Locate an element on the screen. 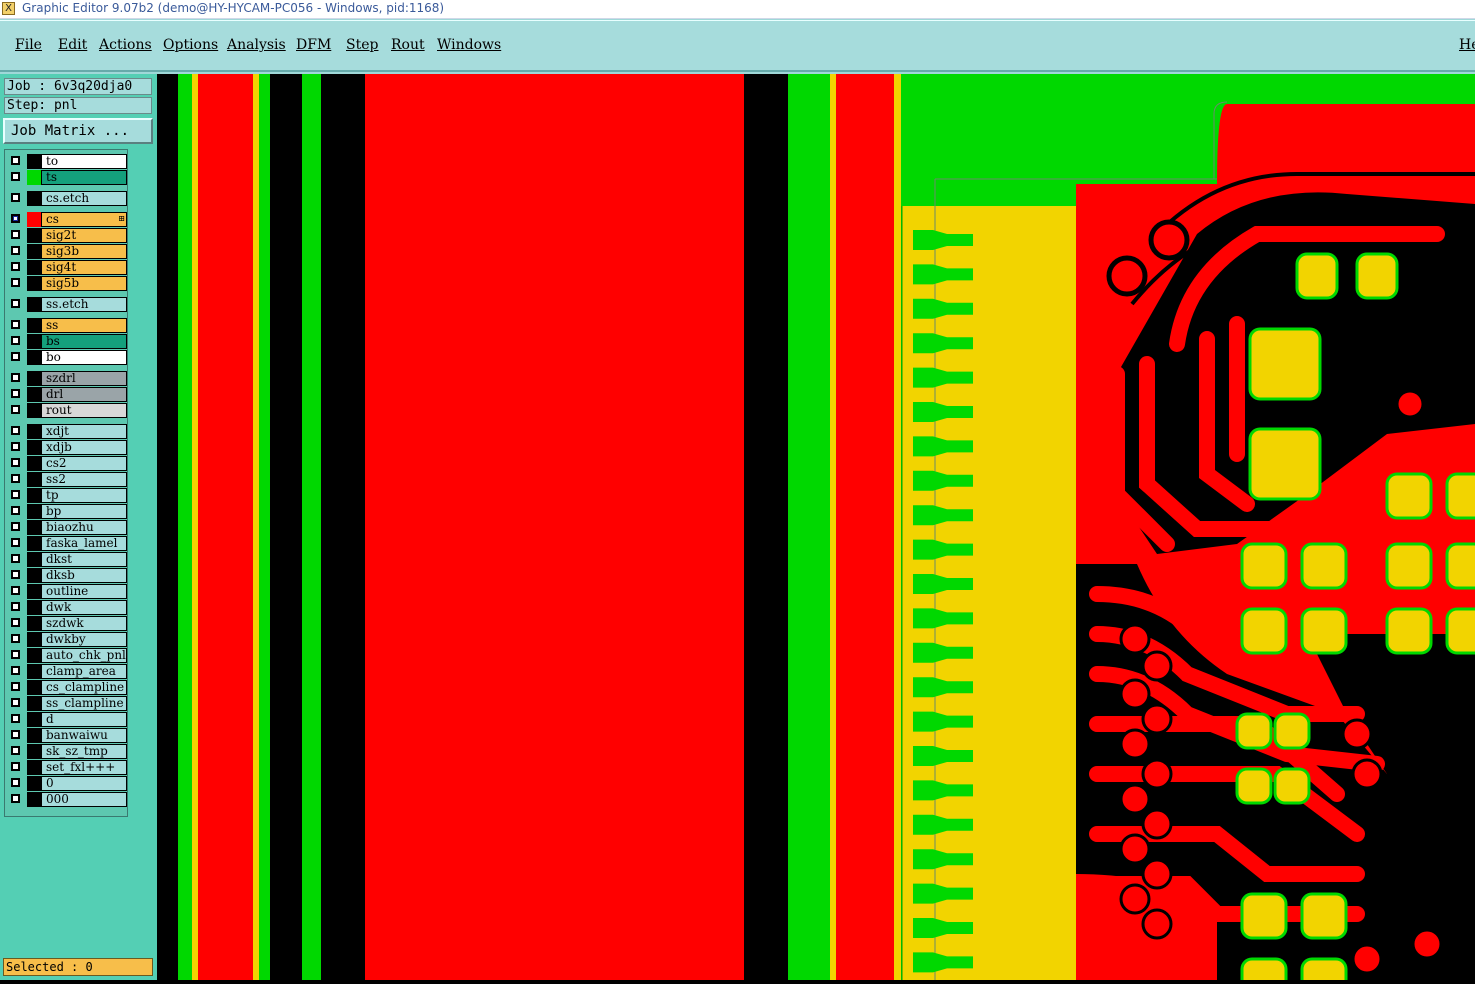 The image size is (1475, 984). layer-row-szdrl: szdrl is located at coordinates (67, 378).